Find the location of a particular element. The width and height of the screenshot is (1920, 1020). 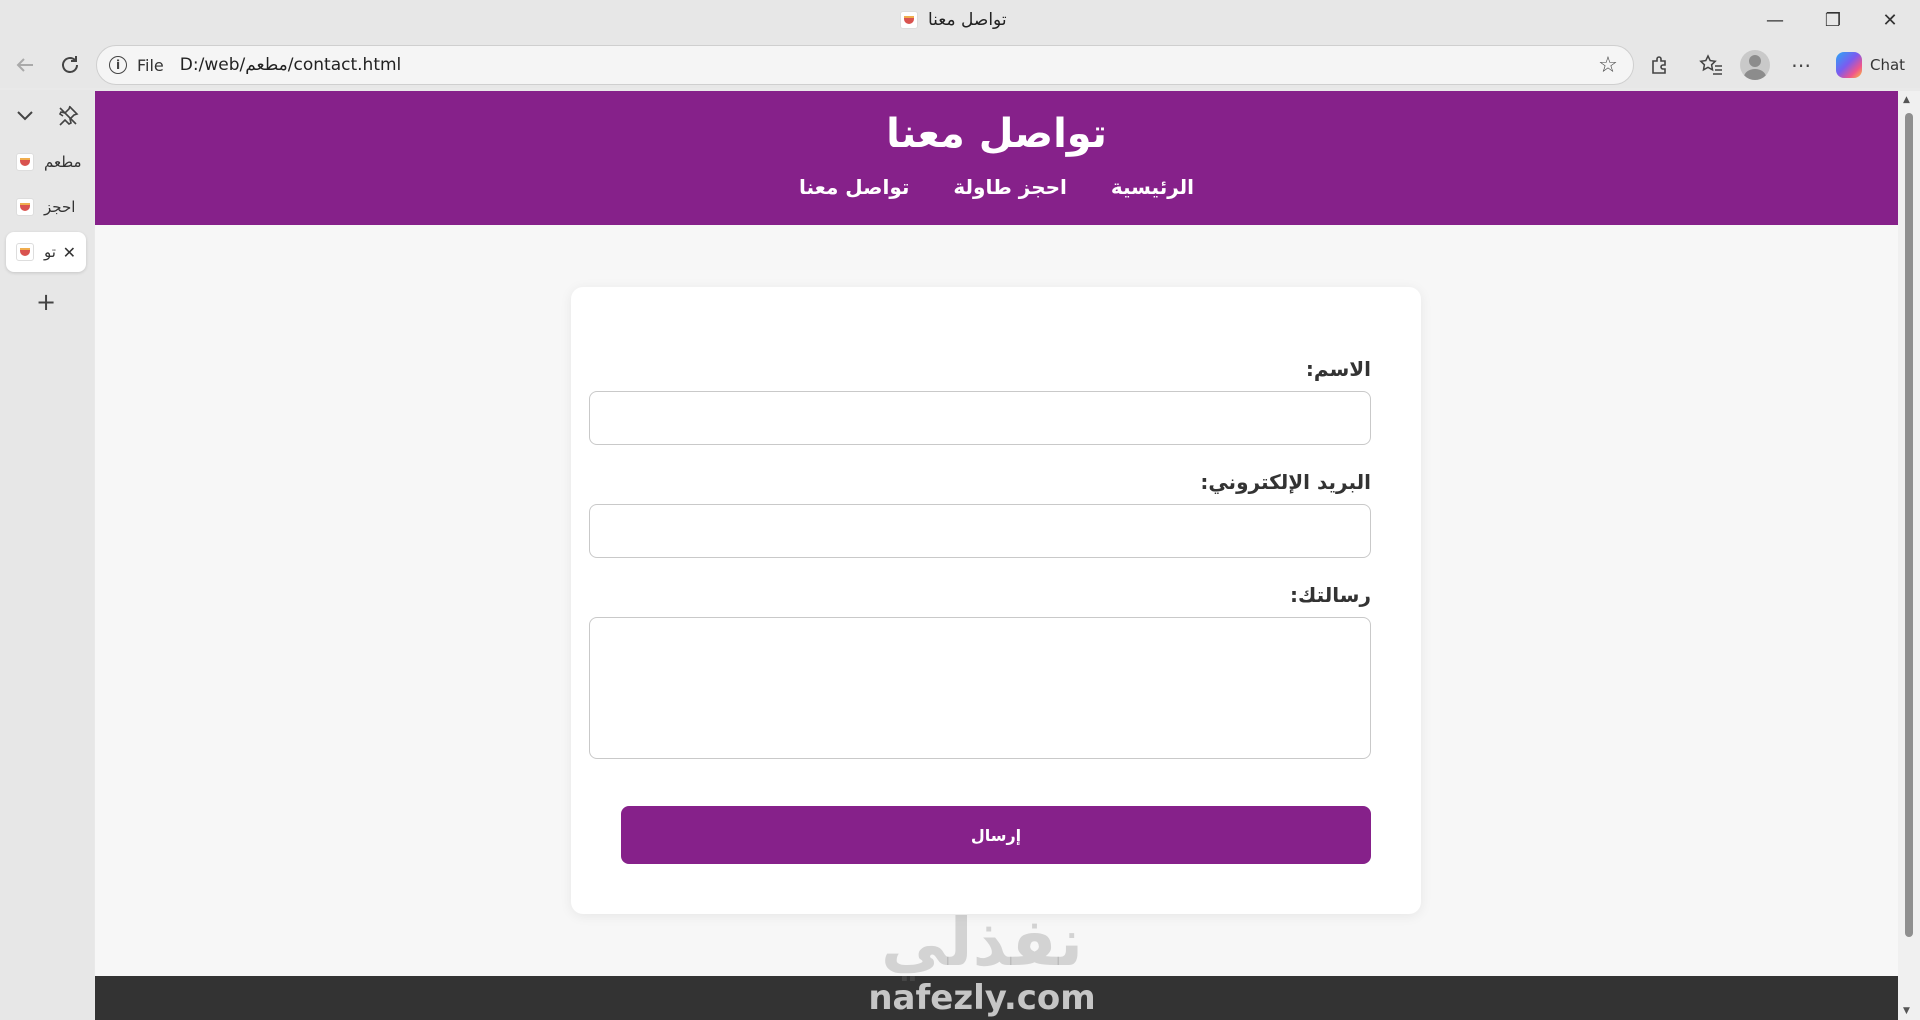

restore-button: ❐ is located at coordinates (1833, 20).